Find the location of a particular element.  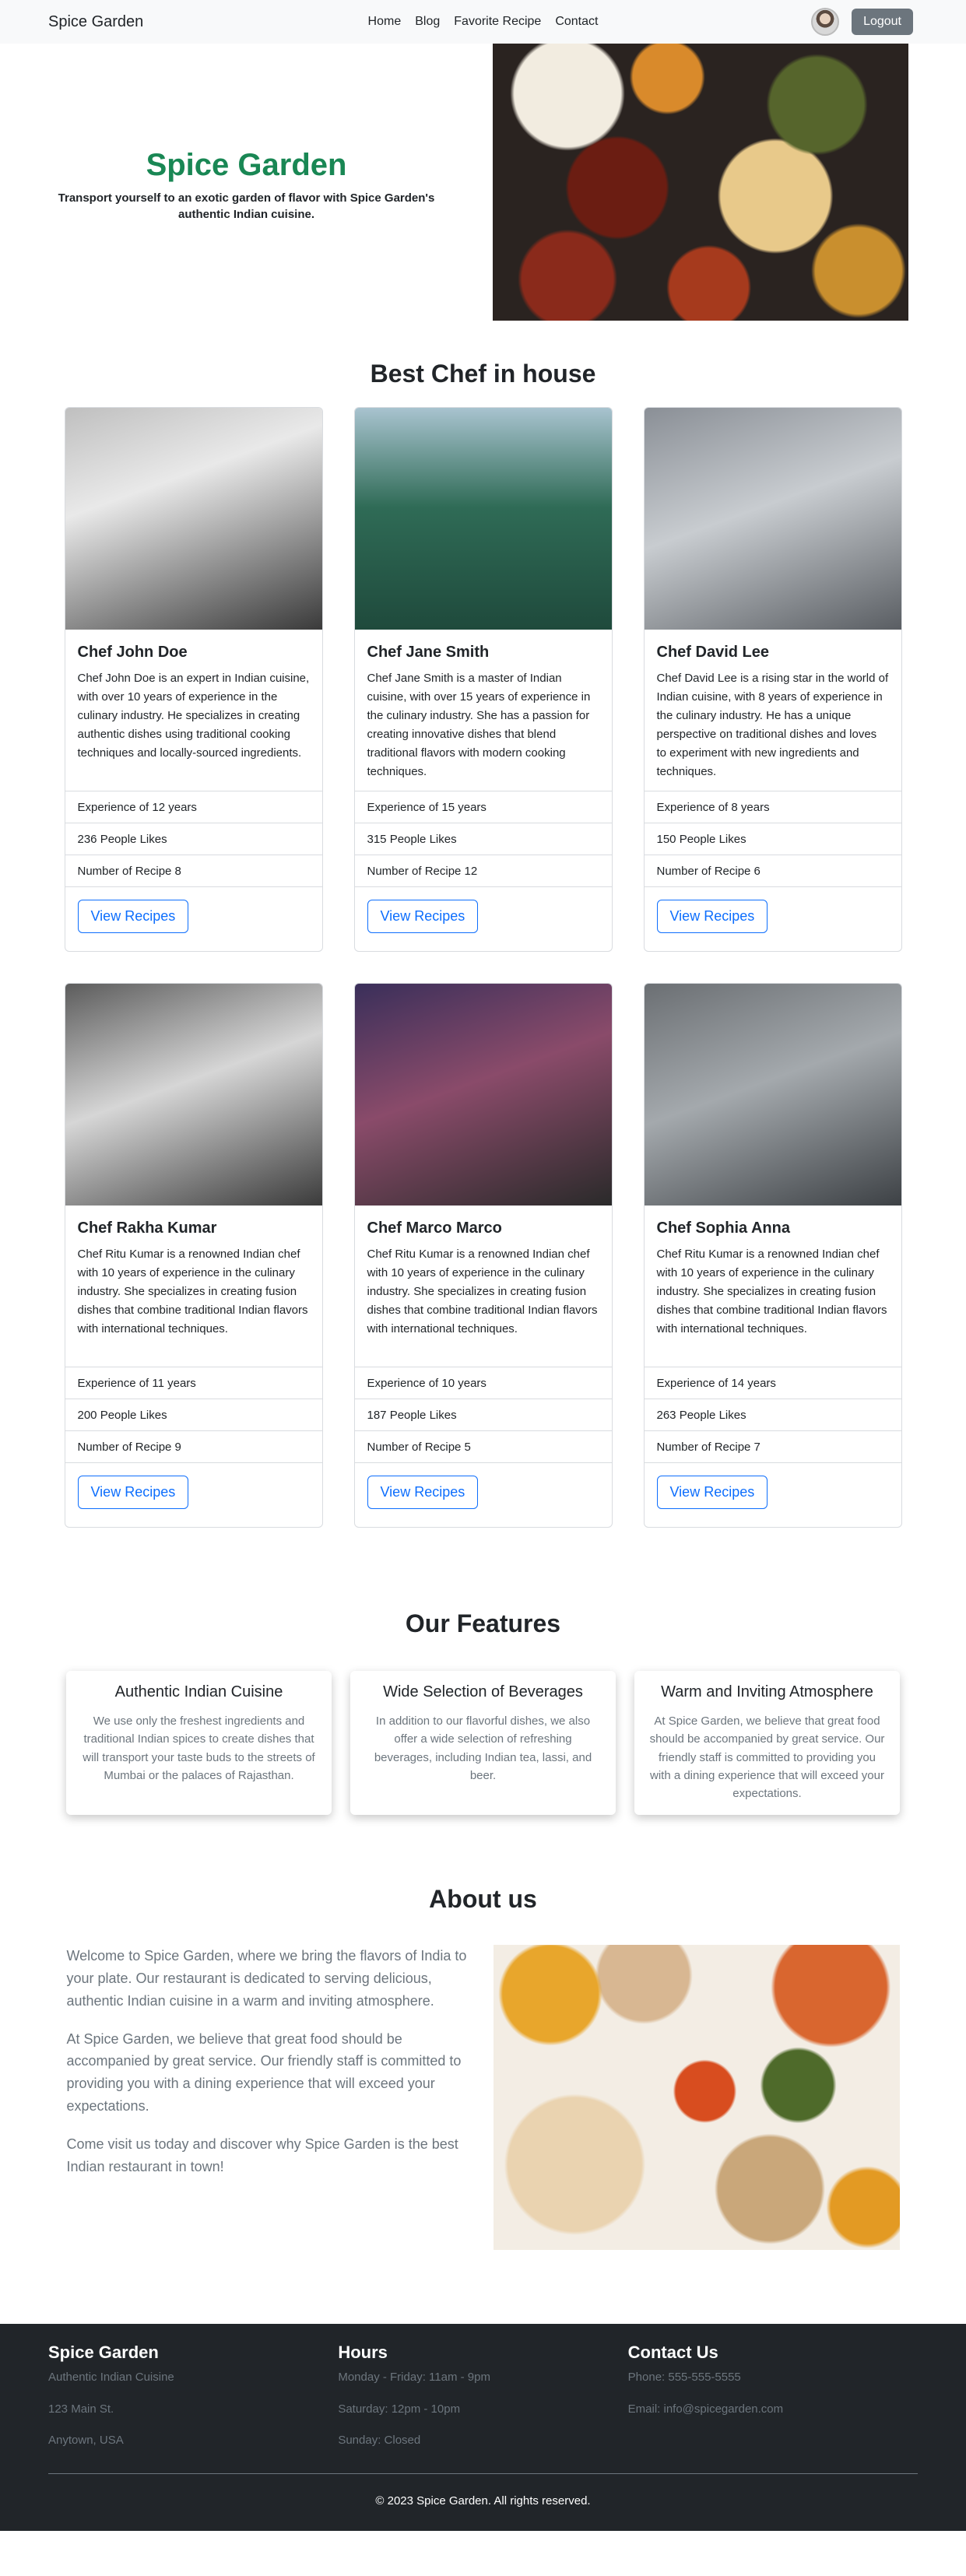

feature-title: Wide Selection of Beverages is located at coordinates (483, 1692).